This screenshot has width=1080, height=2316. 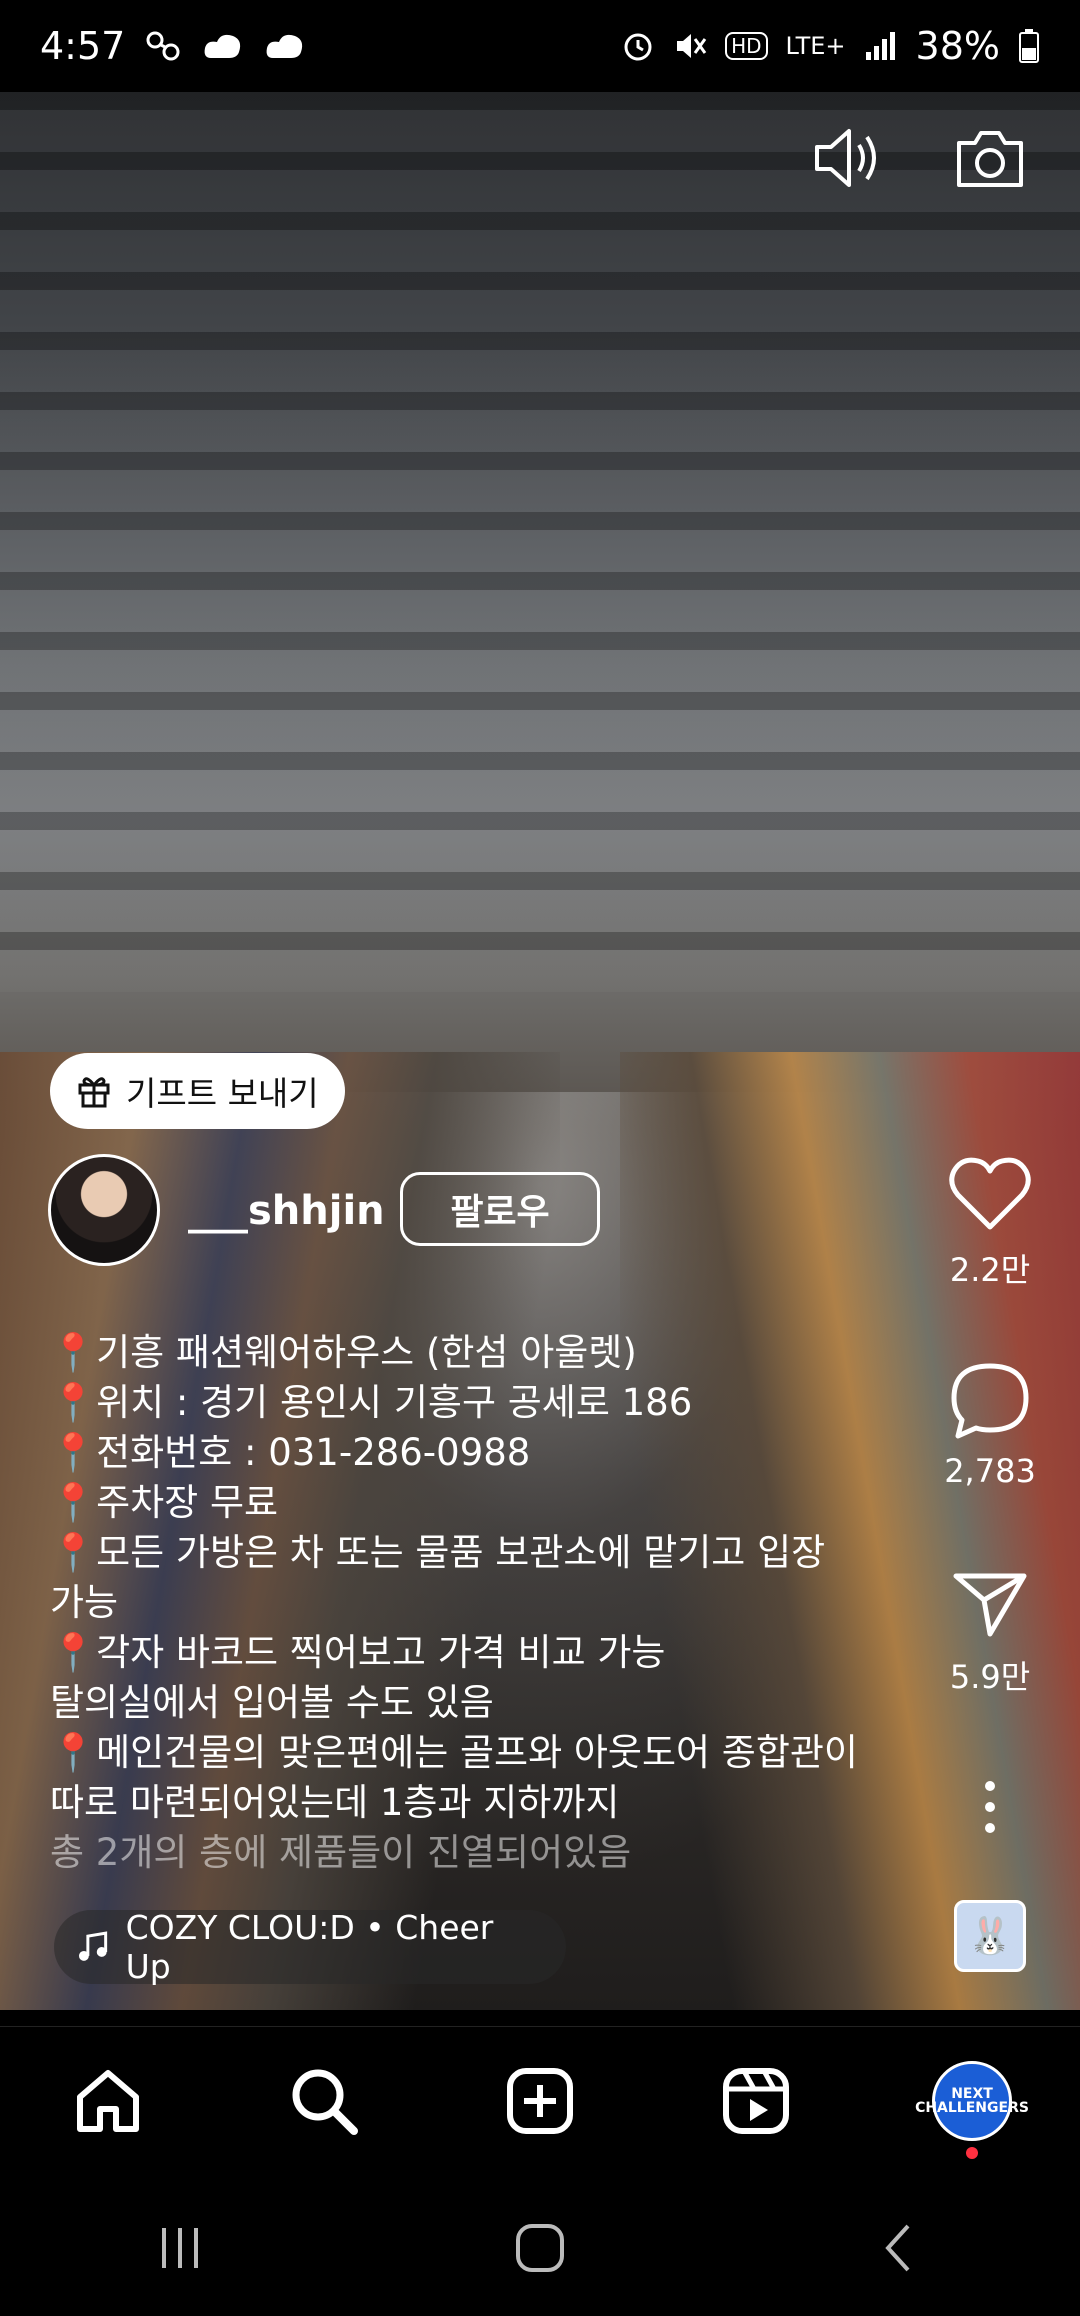 What do you see at coordinates (93, 1946) in the screenshot?
I see `music-note-icon` at bounding box center [93, 1946].